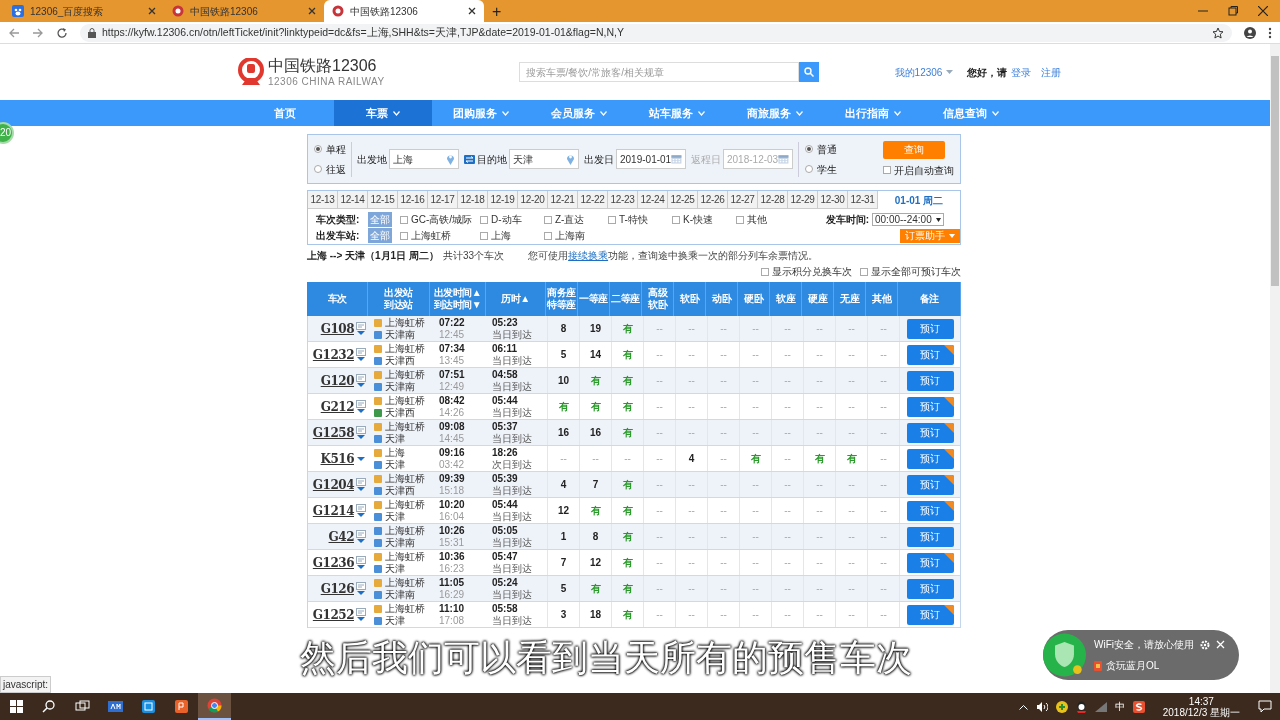 This screenshot has height=720, width=1280. I want to click on train-number-link: G1204, so click(333, 484).